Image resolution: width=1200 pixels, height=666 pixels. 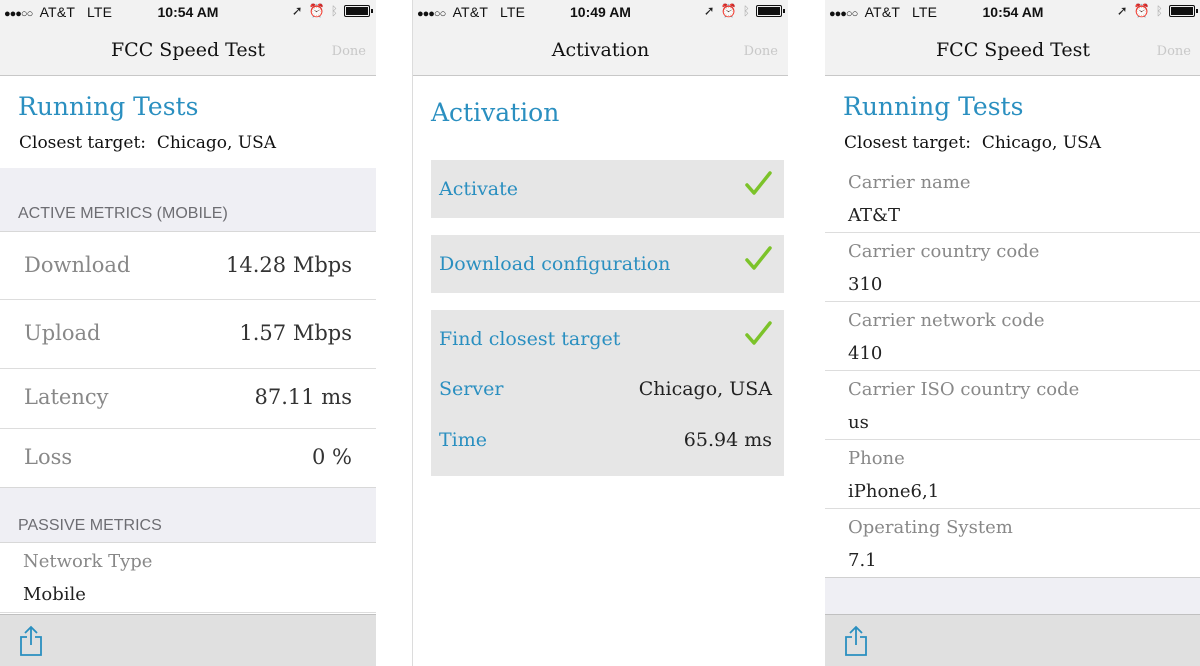 I want to click on info-value: iPhone6,1, so click(x=894, y=491).